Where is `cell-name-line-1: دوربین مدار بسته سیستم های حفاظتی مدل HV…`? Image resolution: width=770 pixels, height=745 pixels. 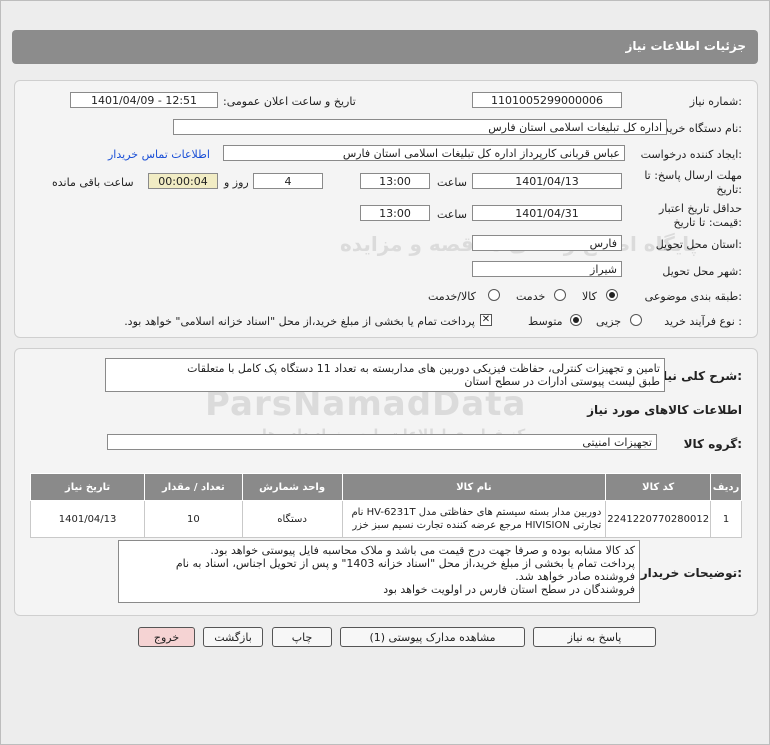 cell-name-line-1: دوربین مدار بسته سیستم های حفاظتی مدل HV… is located at coordinates (476, 512).